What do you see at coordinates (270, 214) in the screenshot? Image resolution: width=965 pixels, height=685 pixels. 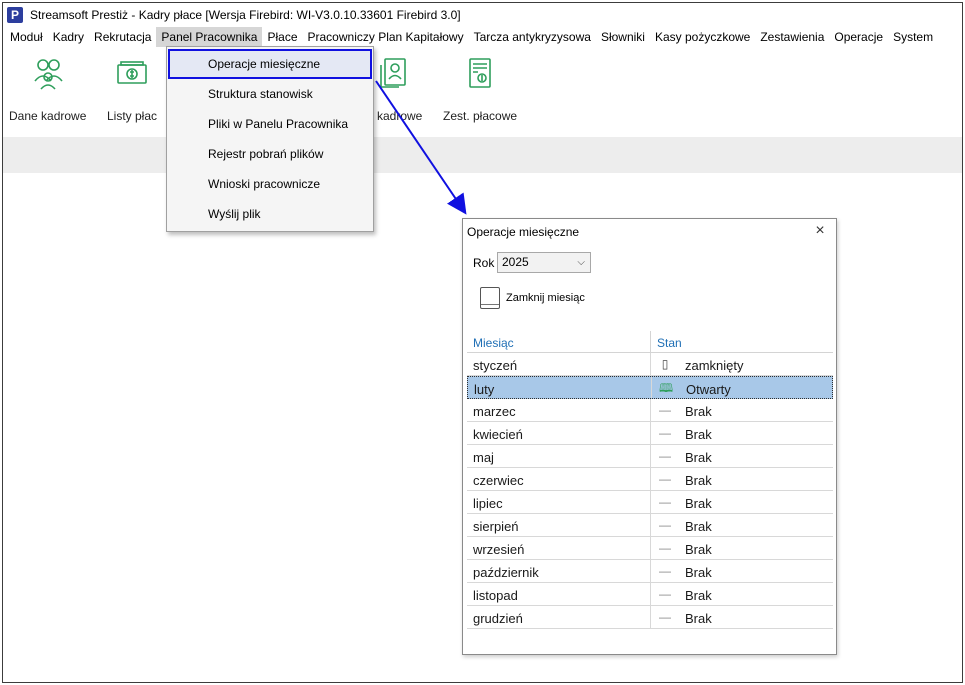 I see `menu-item-wyslij-plik: Wyślij plik` at bounding box center [270, 214].